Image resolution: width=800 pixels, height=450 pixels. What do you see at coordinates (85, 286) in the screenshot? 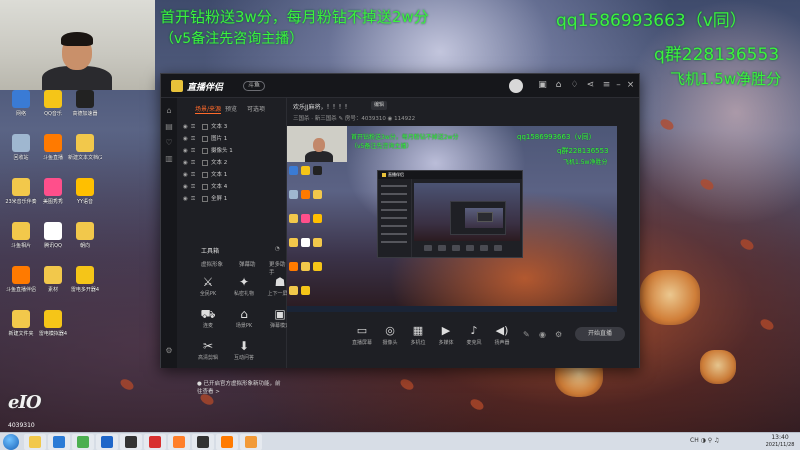
I see `desktop-icon: 雷电多开器4` at bounding box center [85, 286].